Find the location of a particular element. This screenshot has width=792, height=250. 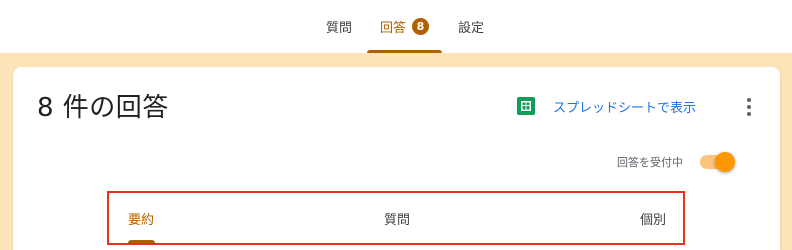

active-subtab-indicator is located at coordinates (141, 241).